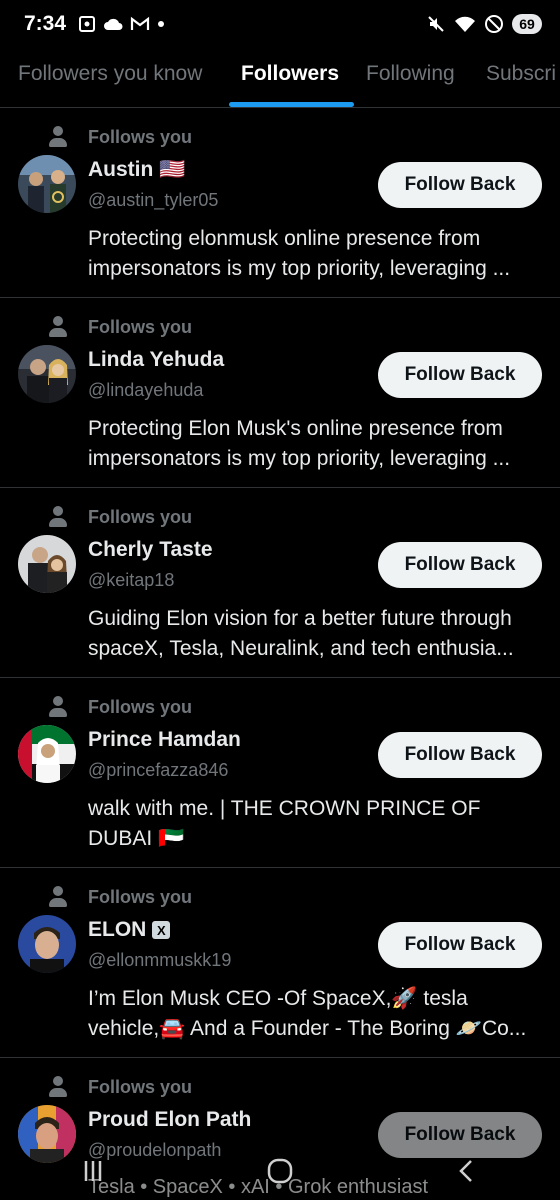 The height and width of the screenshot is (1200, 560). What do you see at coordinates (113, 24) in the screenshot?
I see `cloud-icon` at bounding box center [113, 24].